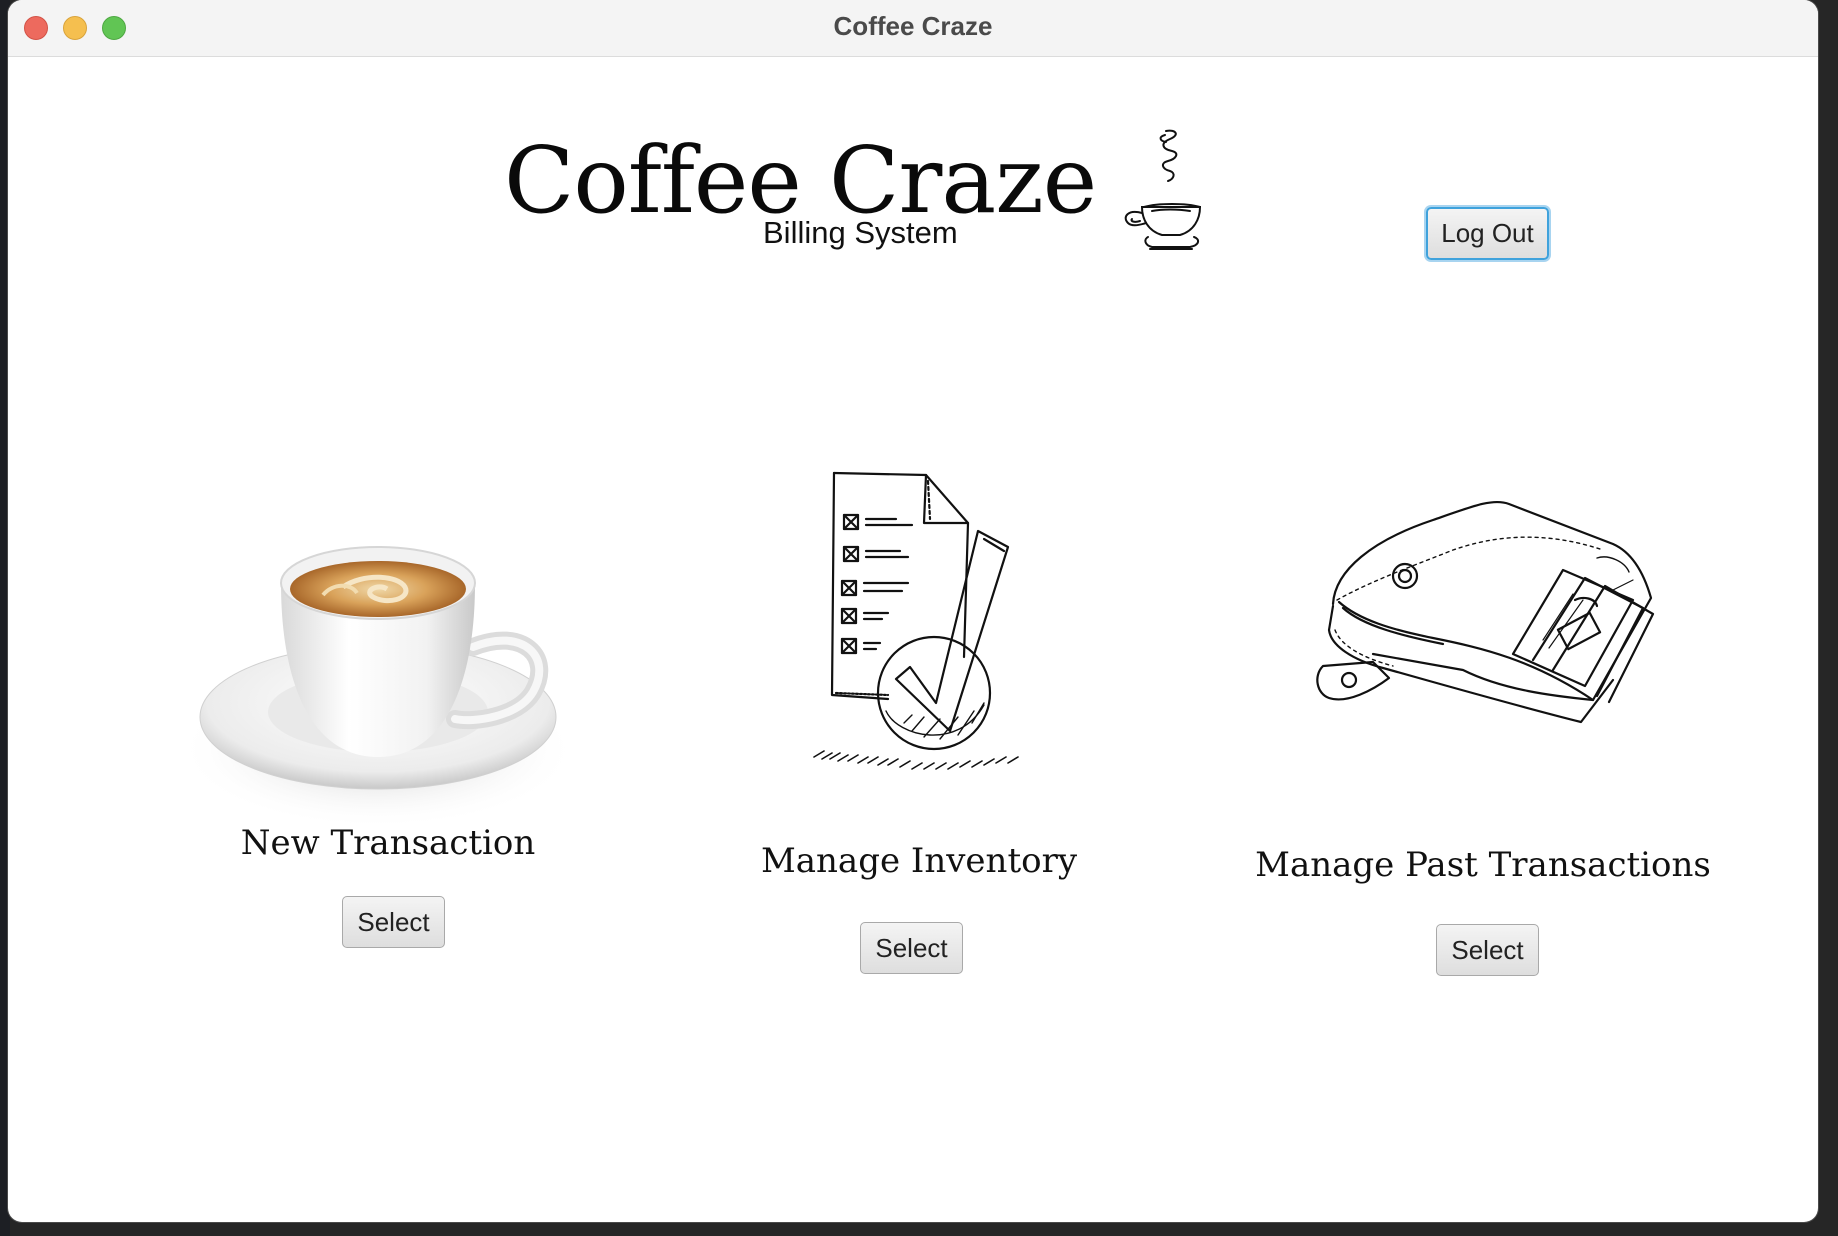  Describe the element at coordinates (860, 232) in the screenshot. I see `app-subtitle: Billing System` at that location.